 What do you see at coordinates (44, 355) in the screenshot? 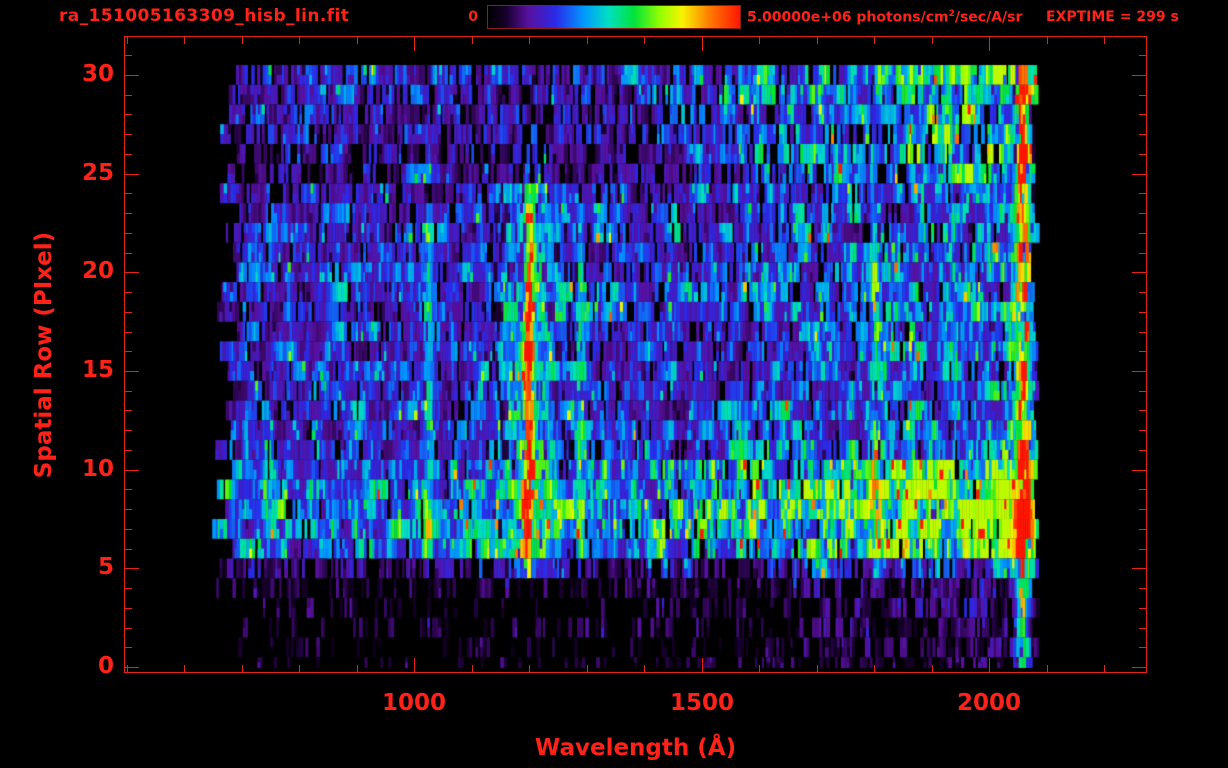
I see `y-axis-title: Spatial Row (PIxel)` at bounding box center [44, 355].